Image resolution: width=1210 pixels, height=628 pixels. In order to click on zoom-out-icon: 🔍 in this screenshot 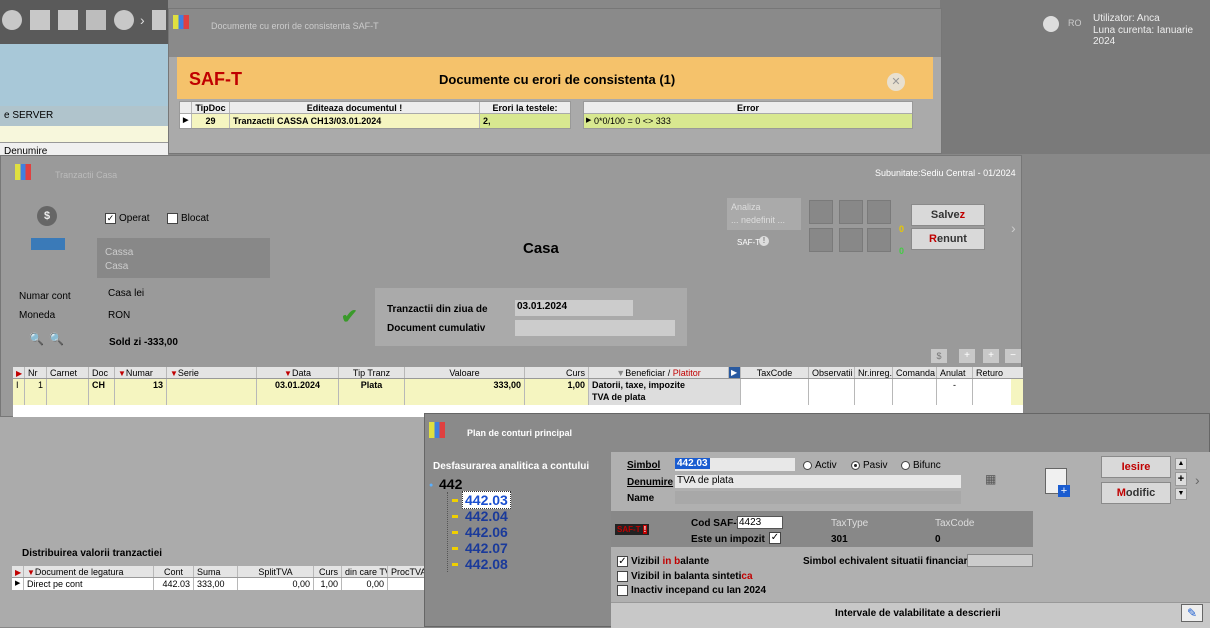, I will do `click(56, 339)`.